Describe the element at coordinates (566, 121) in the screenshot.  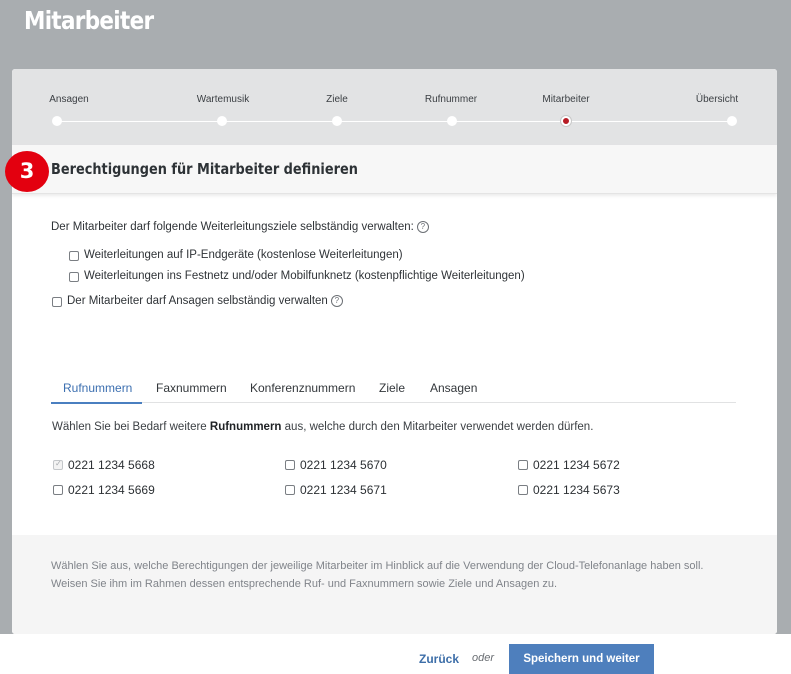
I see `step-dot-active` at that location.